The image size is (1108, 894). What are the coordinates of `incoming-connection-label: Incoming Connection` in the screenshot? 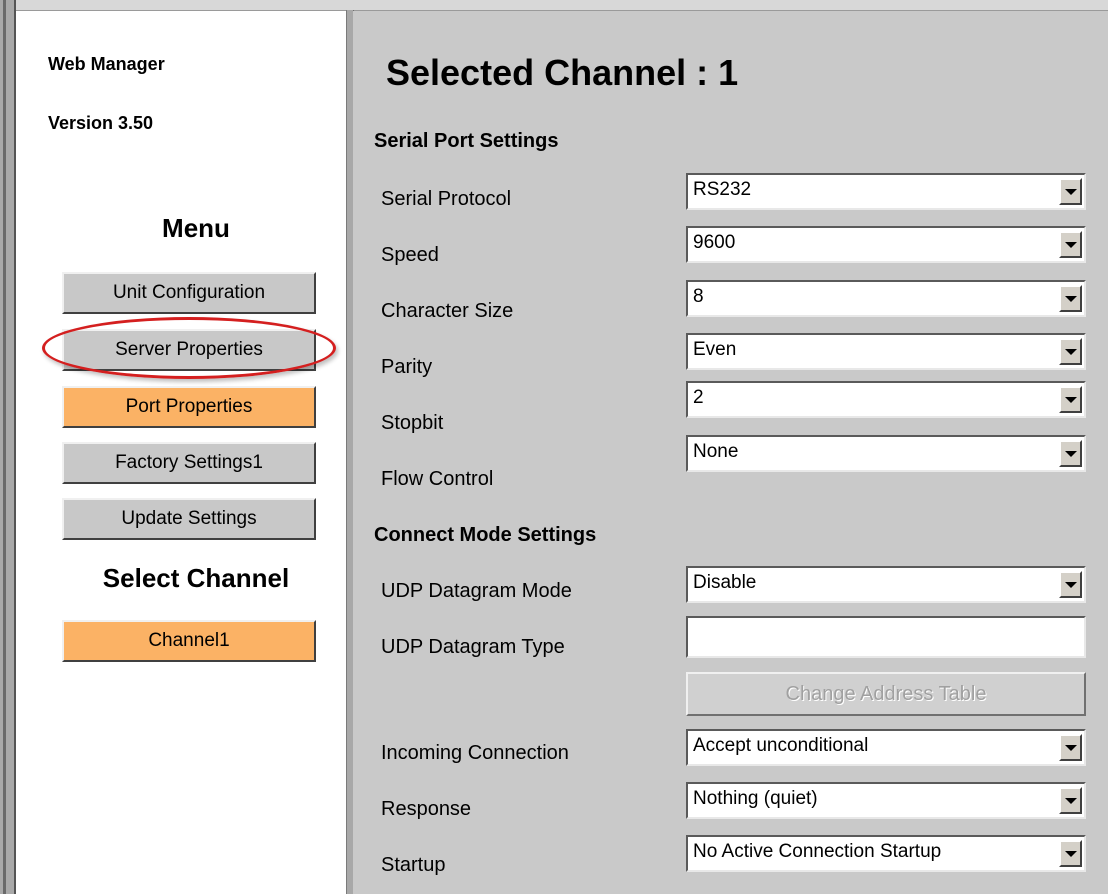 It's located at (475, 753).